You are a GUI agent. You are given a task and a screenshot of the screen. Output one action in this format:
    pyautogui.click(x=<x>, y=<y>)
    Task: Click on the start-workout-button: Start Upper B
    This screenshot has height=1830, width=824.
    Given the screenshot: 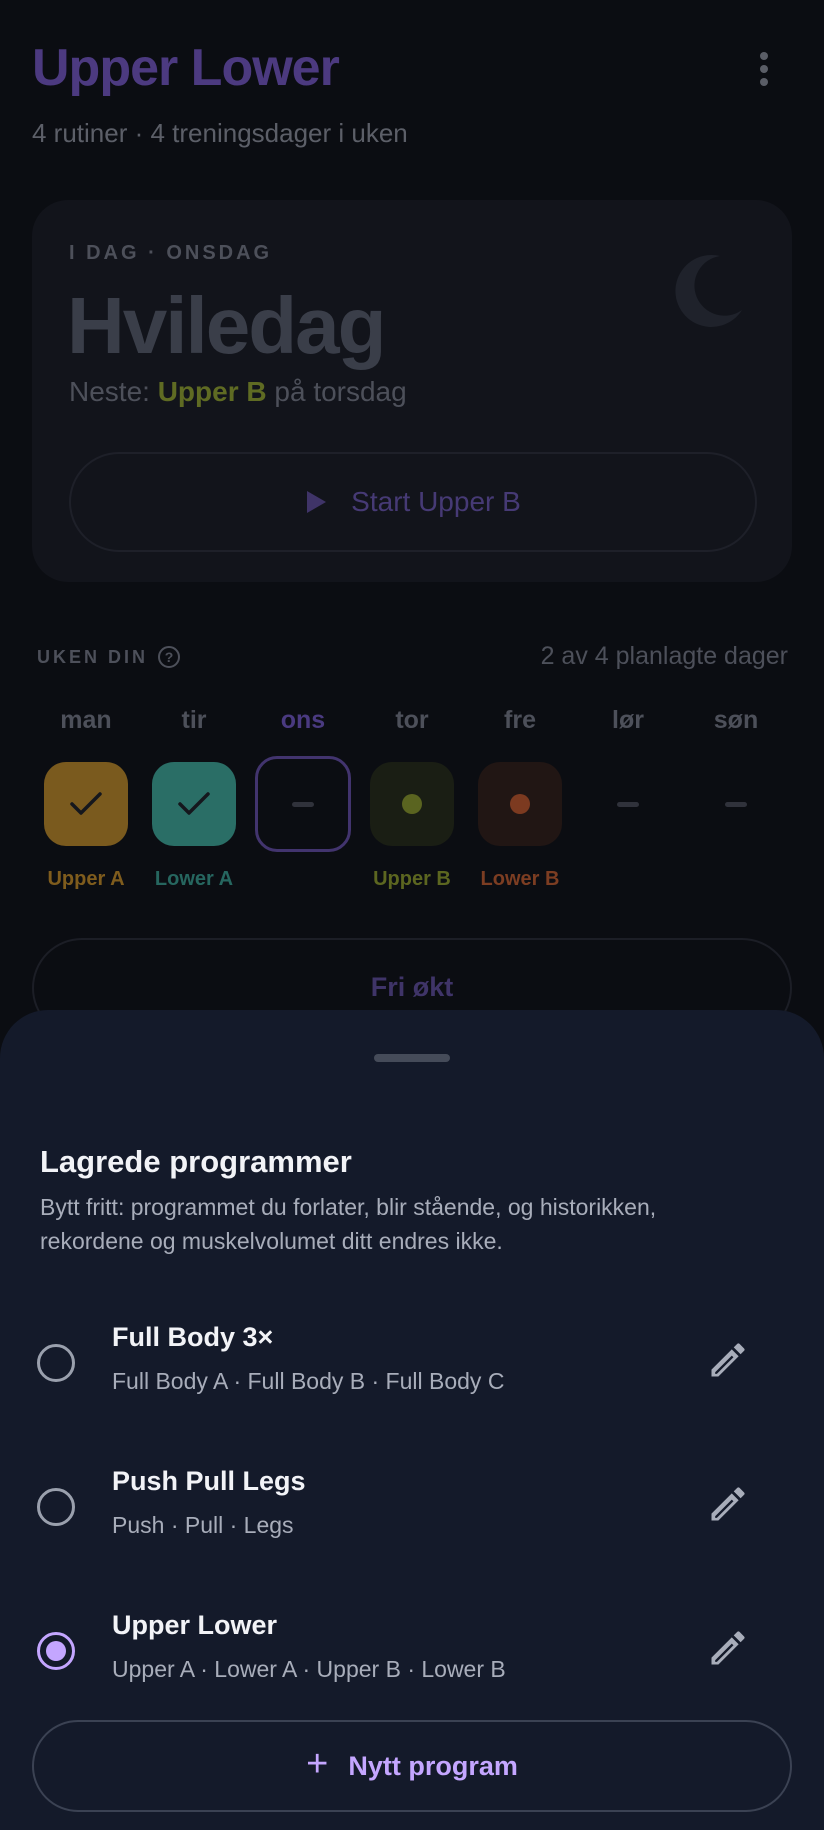 What is the action you would take?
    pyautogui.click(x=413, y=502)
    